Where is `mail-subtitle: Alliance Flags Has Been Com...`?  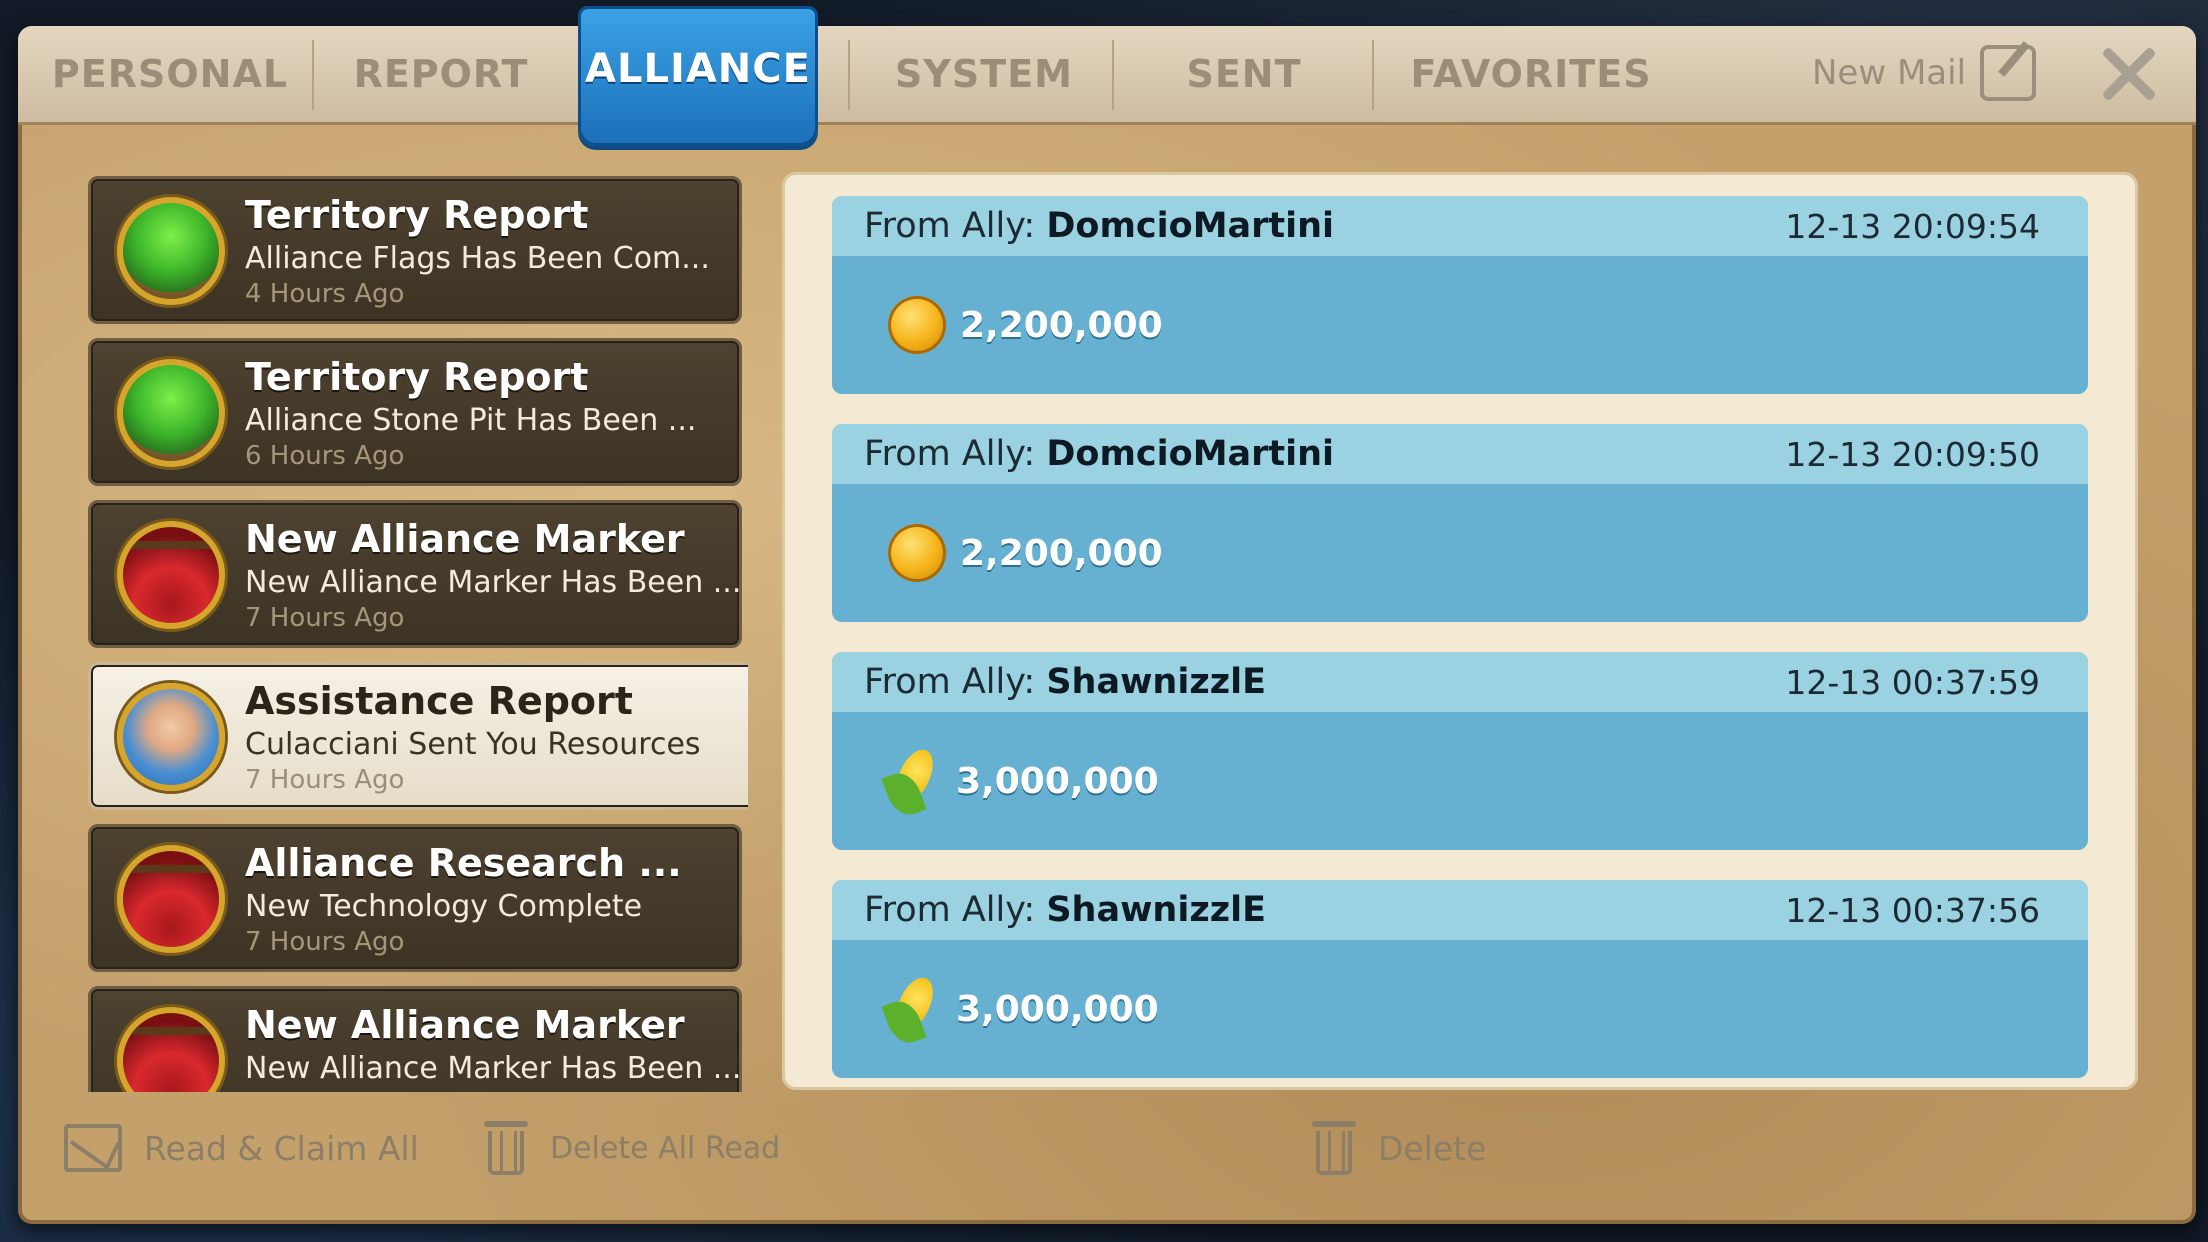 mail-subtitle: Alliance Flags Has Been Com... is located at coordinates (477, 258).